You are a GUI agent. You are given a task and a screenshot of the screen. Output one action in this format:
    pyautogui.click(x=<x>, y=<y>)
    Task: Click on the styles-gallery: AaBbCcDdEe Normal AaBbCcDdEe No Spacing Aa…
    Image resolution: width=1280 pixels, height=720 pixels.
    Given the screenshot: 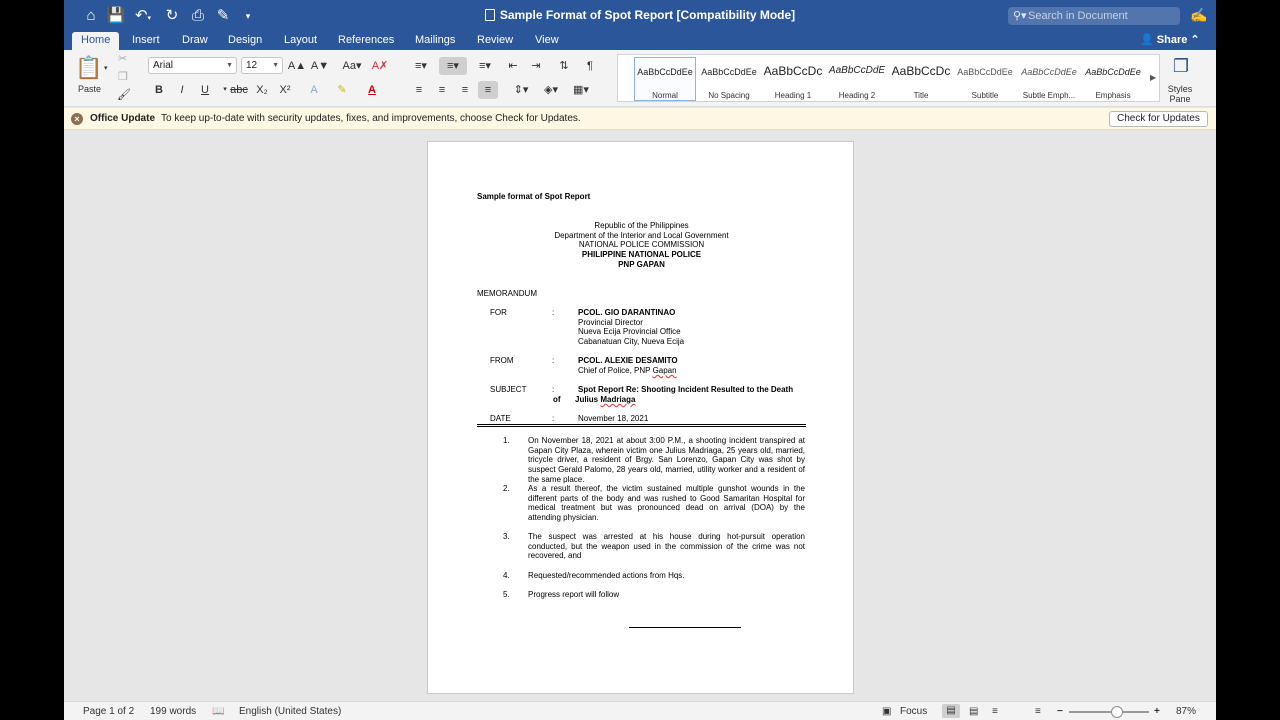 What is the action you would take?
    pyautogui.click(x=888, y=78)
    